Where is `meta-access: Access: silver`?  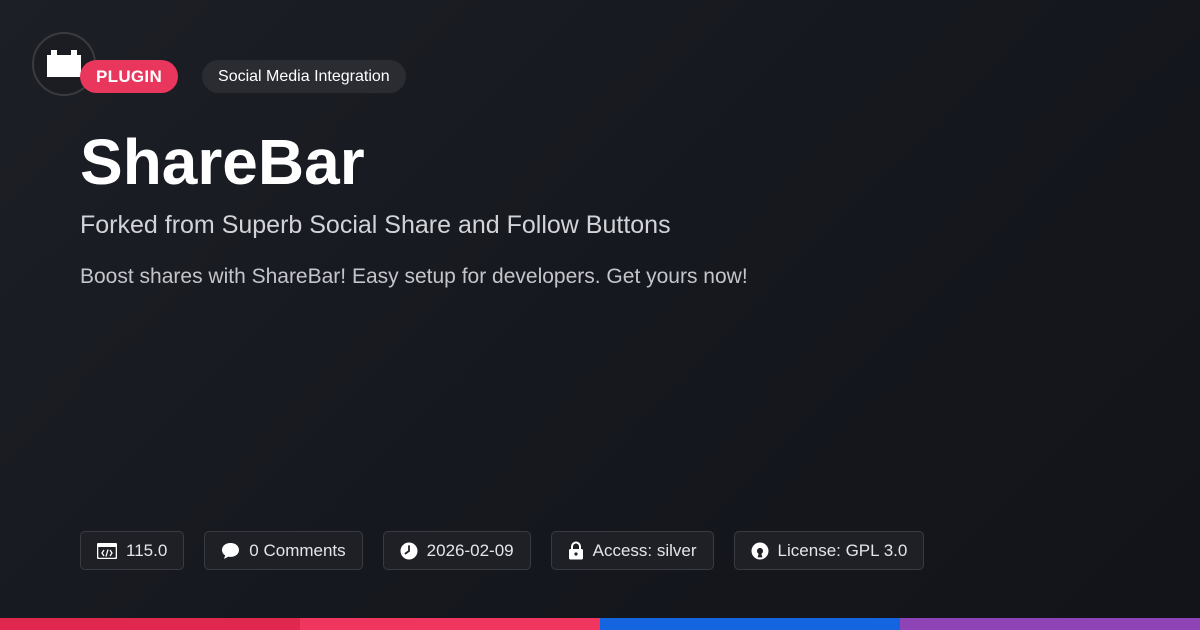 meta-access: Access: silver is located at coordinates (632, 550).